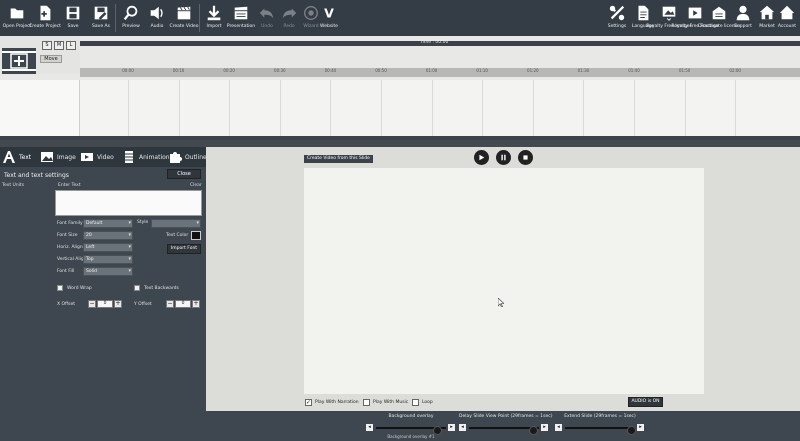 The image size is (800, 441). I want to click on extend-slide-slider: ◂ ▸, so click(600, 429).